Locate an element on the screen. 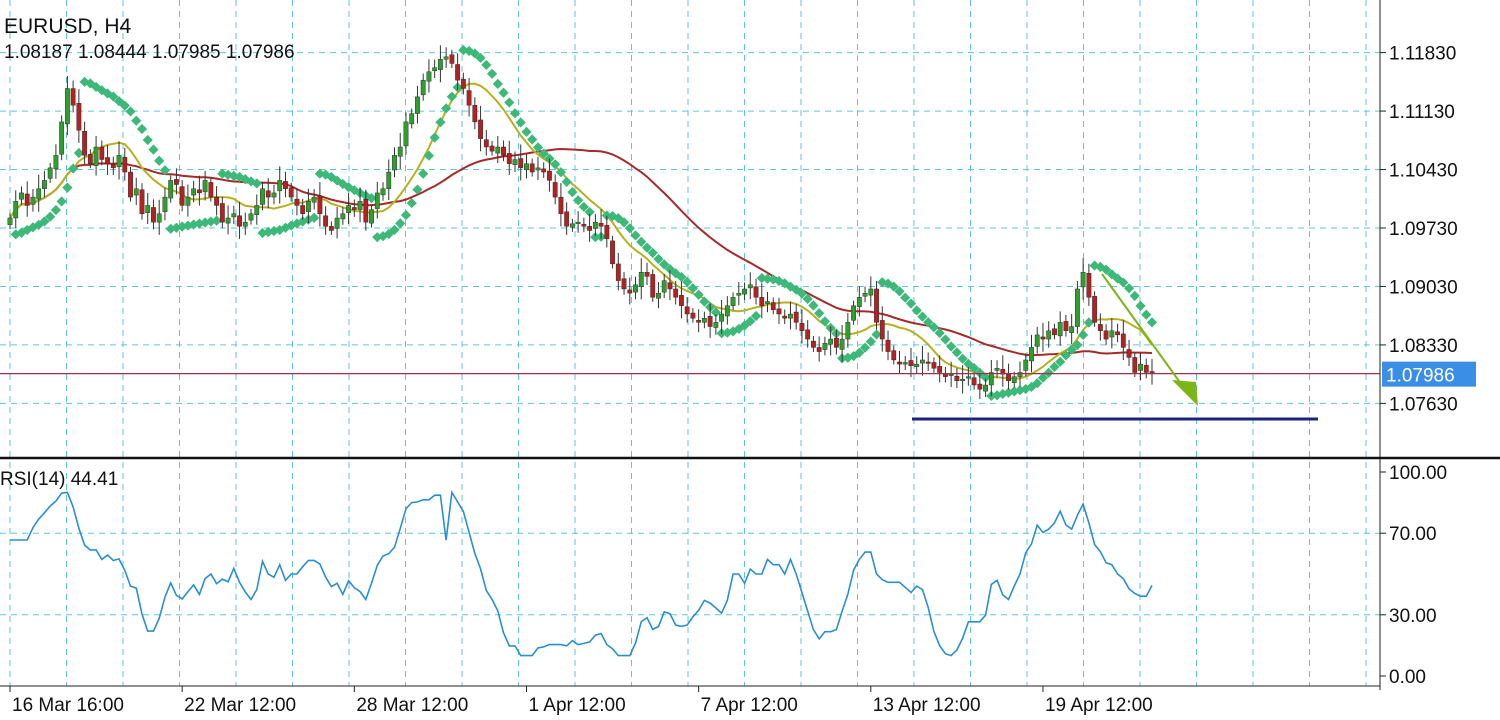  trend-arrow-line is located at coordinates (1143, 331).